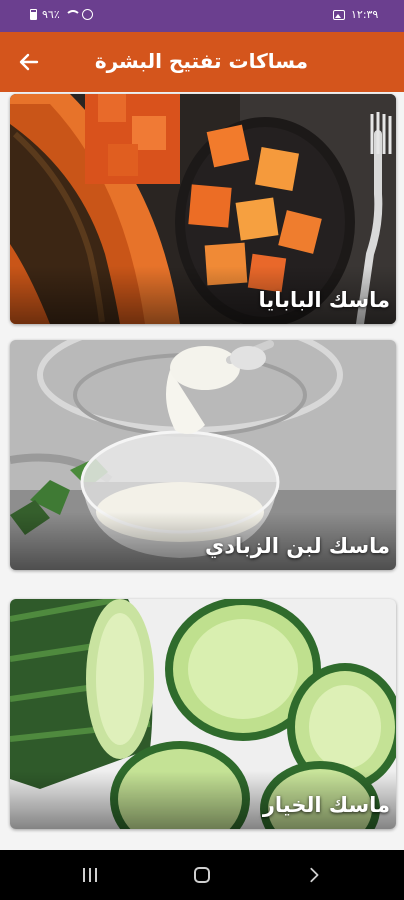  Describe the element at coordinates (202, 16) in the screenshot. I see `status-bar: ١٢:٣٩ ٩٦٪` at that location.